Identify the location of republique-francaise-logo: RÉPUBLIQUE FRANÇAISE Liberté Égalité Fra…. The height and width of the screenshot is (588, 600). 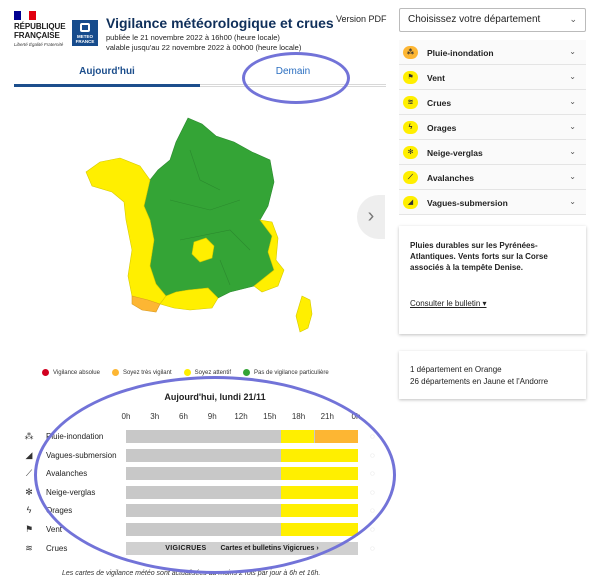
(40, 29).